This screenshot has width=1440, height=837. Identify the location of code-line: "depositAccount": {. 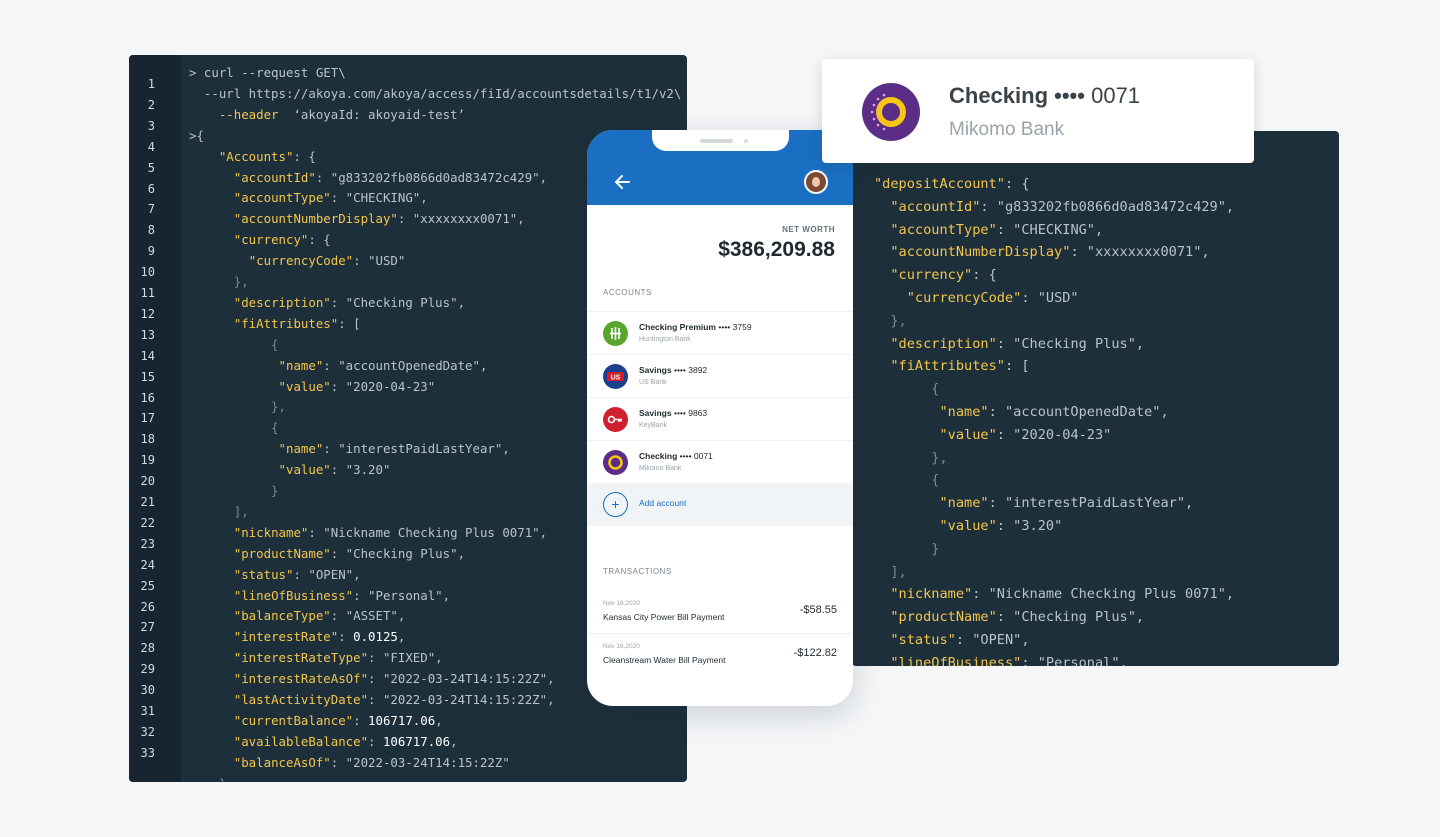
(952, 184).